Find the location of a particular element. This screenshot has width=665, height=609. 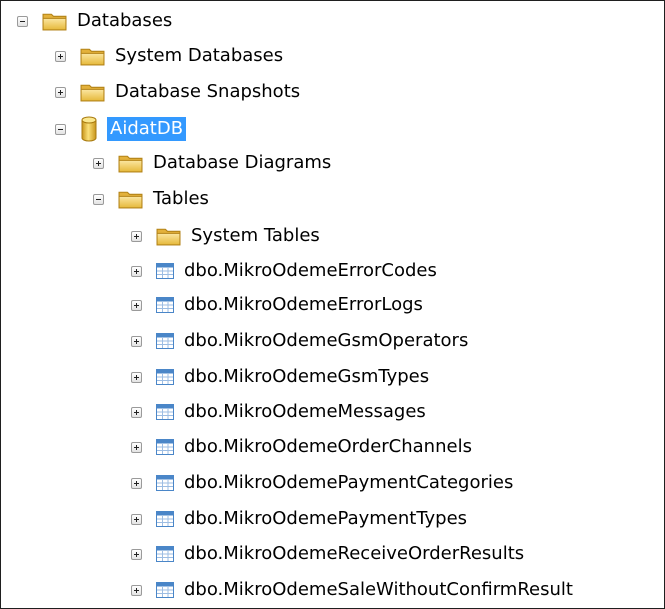

tree-node-database-diagrams: Database Diagrams is located at coordinates (213, 163).